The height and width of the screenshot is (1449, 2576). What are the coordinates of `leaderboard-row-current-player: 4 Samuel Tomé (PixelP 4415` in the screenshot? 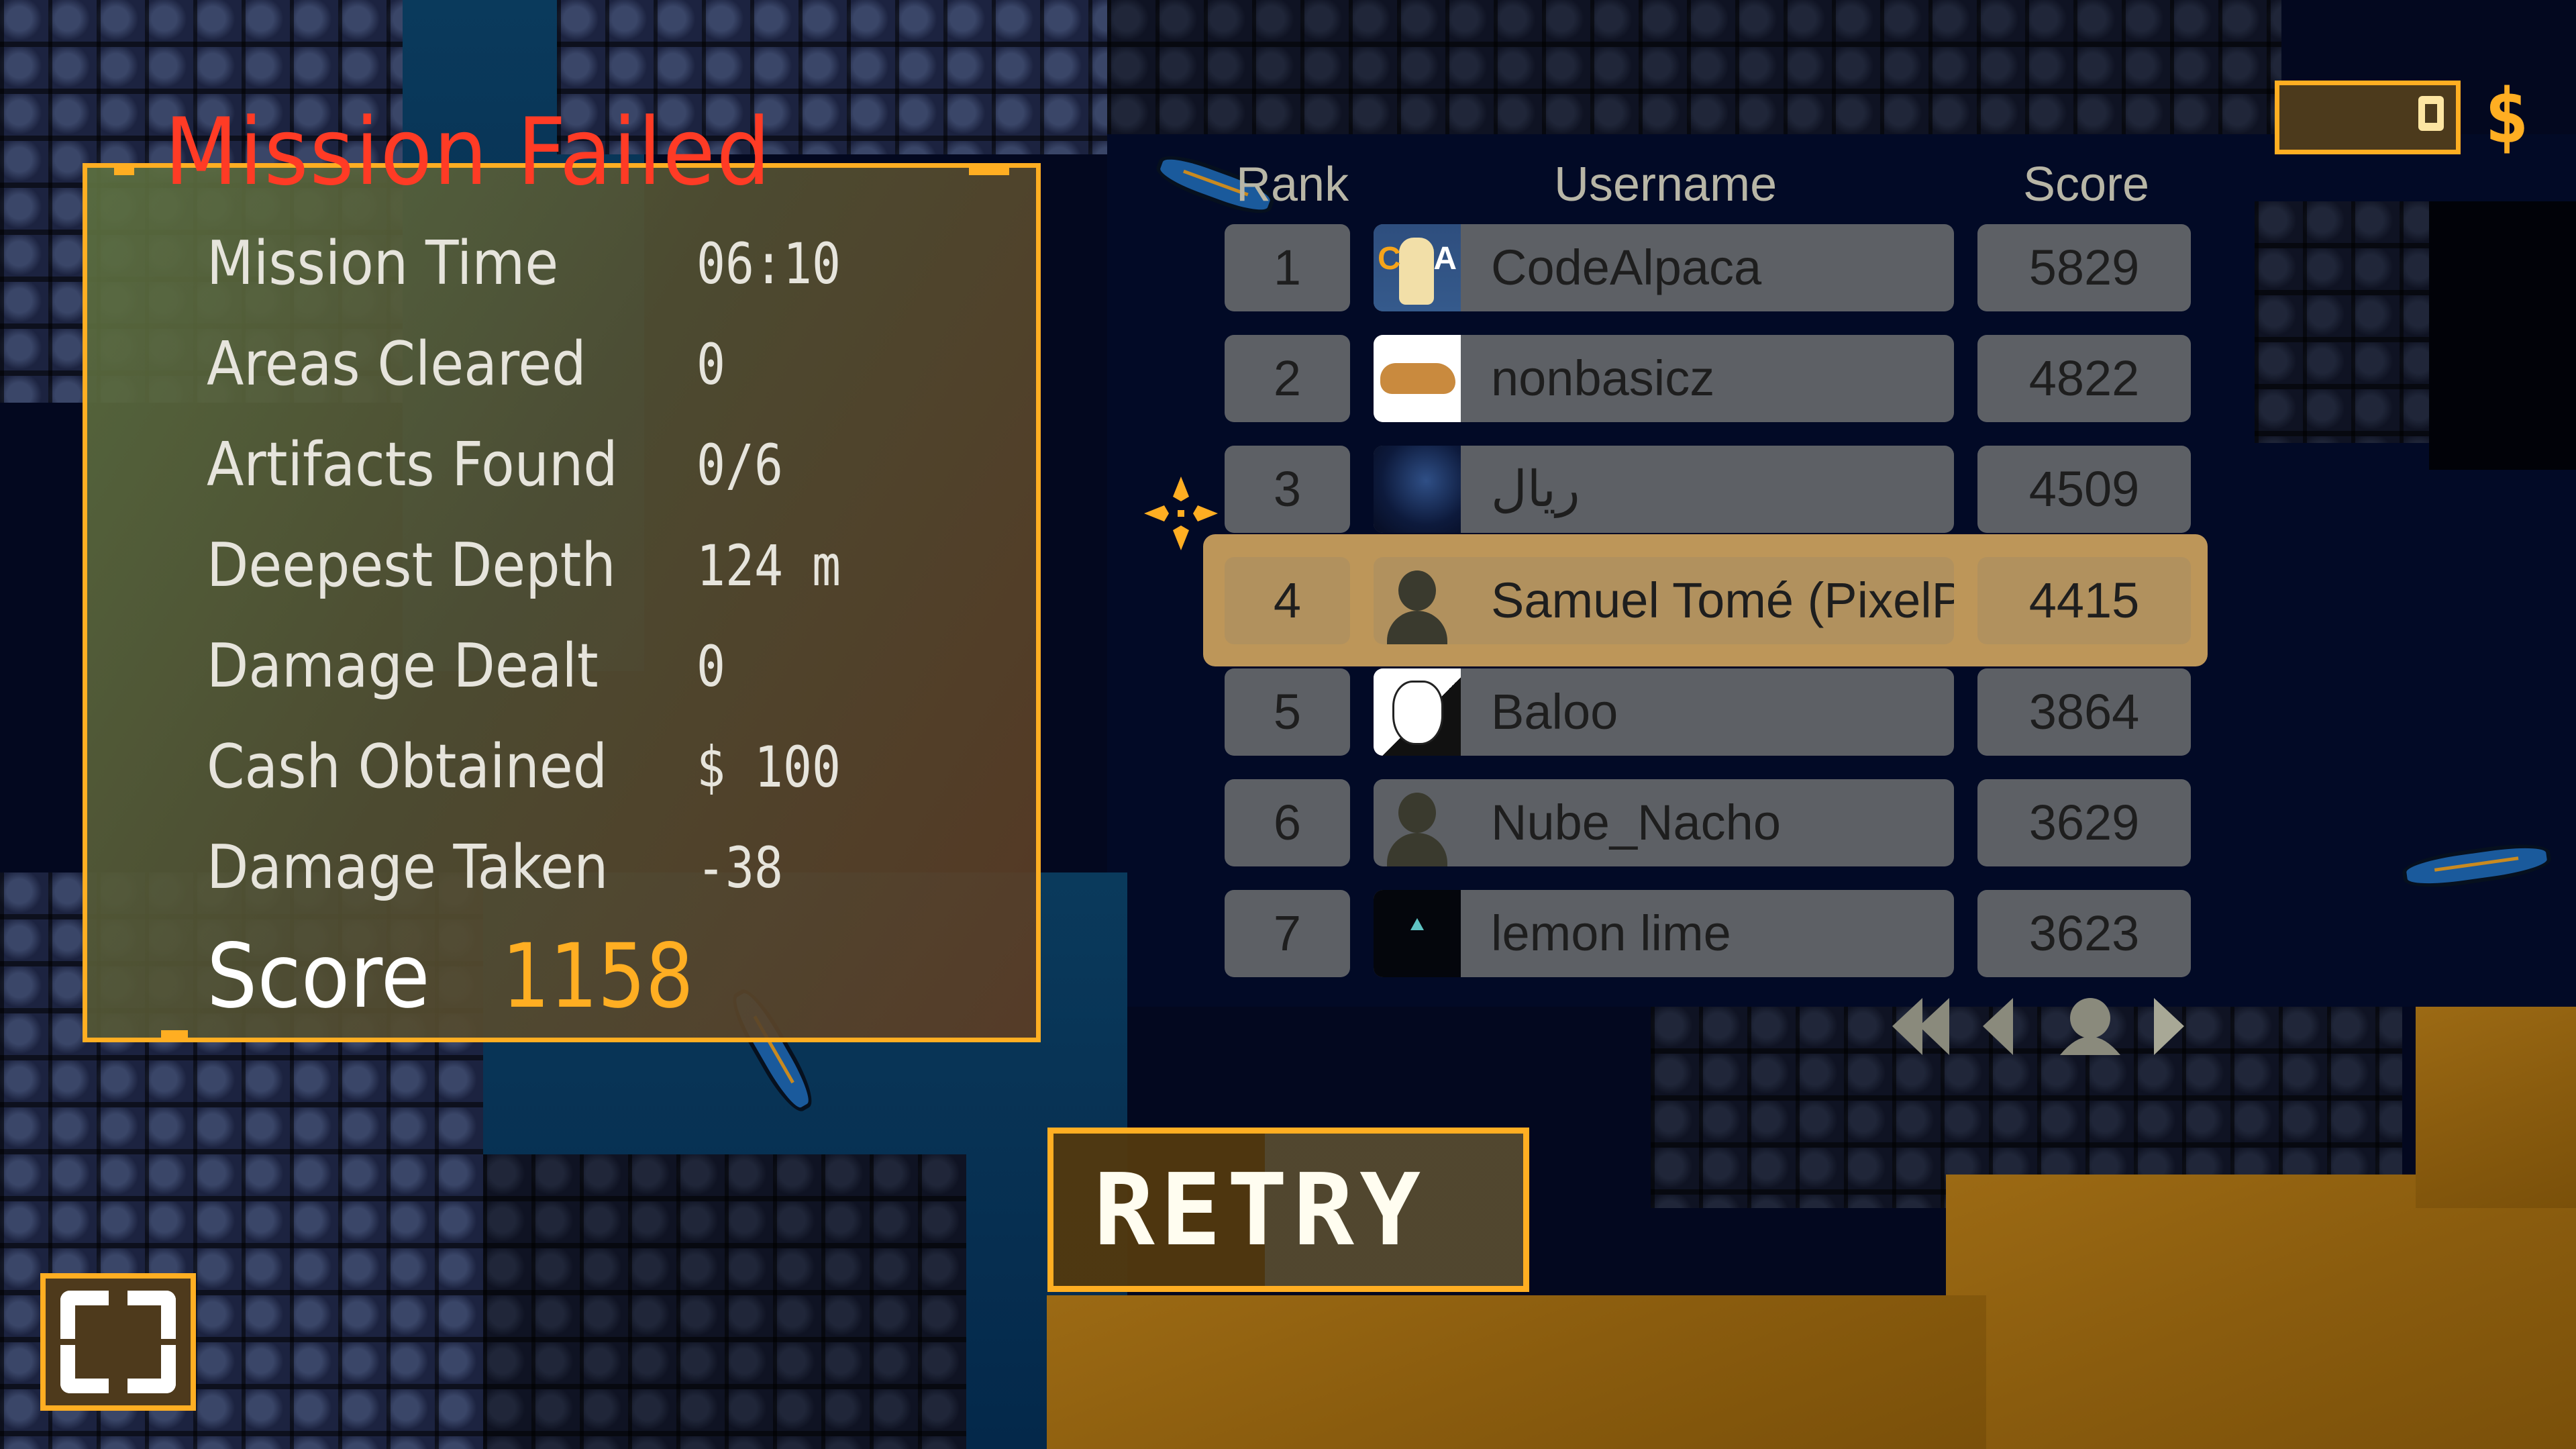 It's located at (1708, 600).